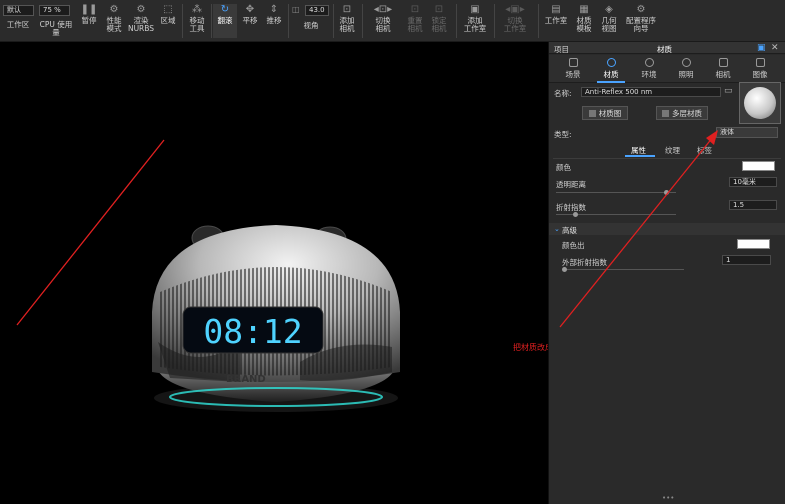 Image resolution: width=785 pixels, height=504 pixels. Describe the element at coordinates (383, 21) in the screenshot. I see `switch-camera-button: ◂⊡▸ 切换 相机` at that location.